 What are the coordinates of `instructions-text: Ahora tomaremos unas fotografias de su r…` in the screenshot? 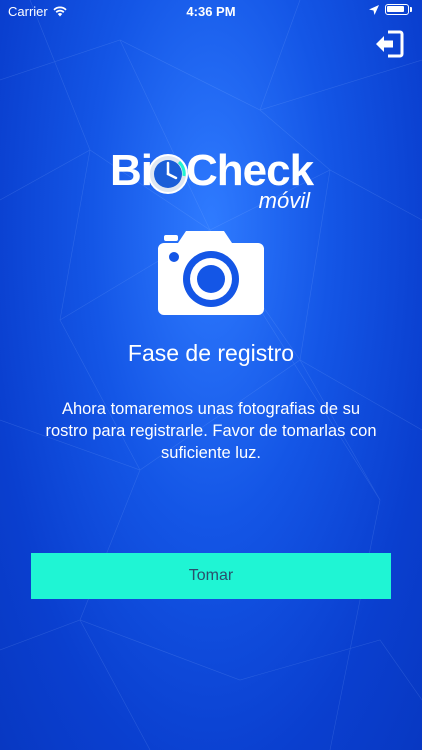 It's located at (211, 431).